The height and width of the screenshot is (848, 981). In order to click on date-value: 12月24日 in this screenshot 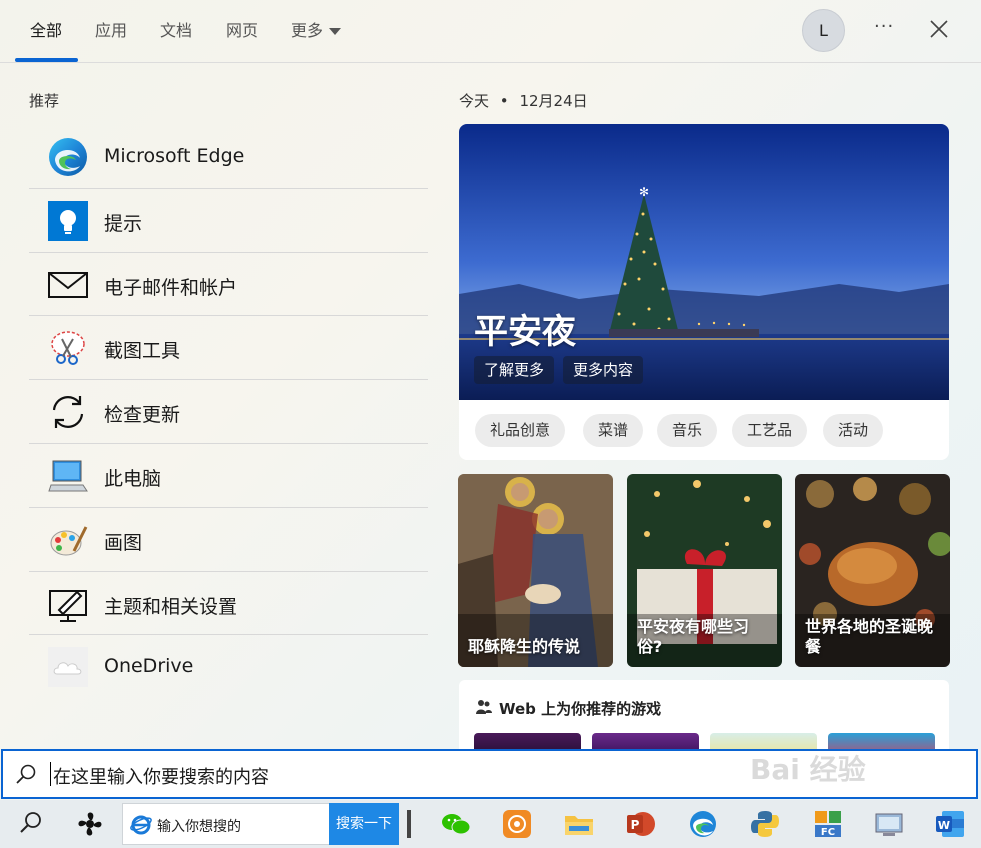, I will do `click(553, 101)`.